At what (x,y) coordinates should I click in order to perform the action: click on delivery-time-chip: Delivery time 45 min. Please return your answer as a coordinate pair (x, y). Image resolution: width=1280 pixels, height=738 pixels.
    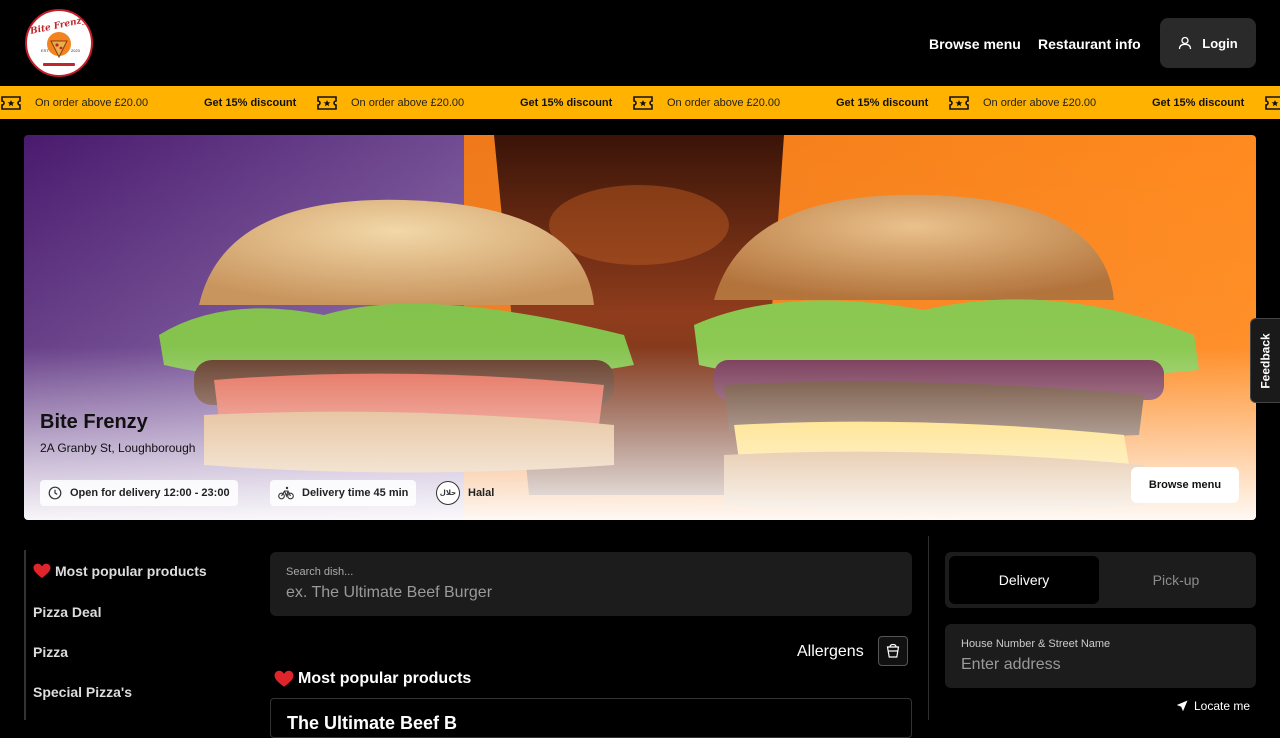
    Looking at the image, I should click on (343, 493).